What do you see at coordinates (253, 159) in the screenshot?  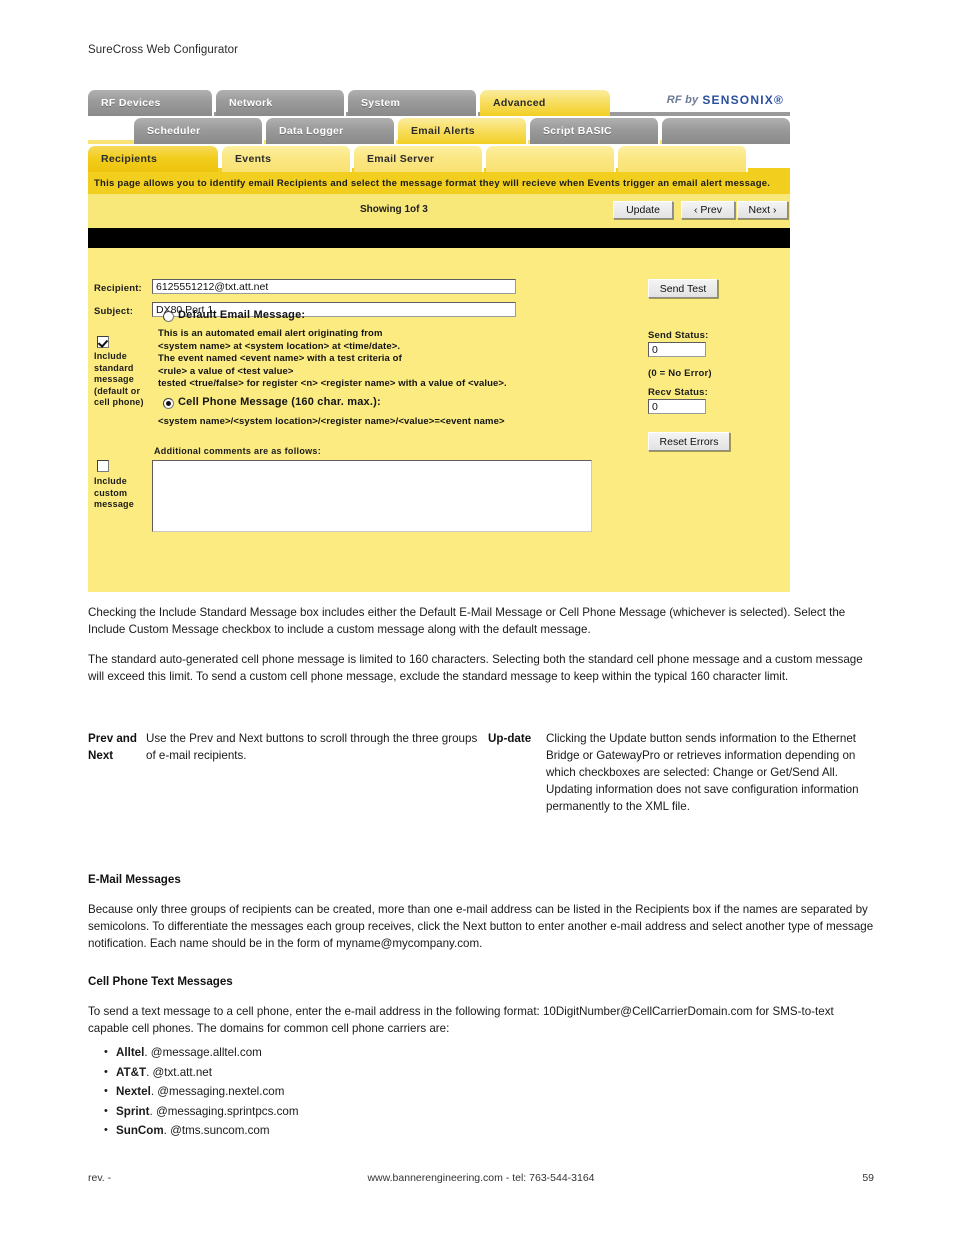 I see `tab-events-label: Events` at bounding box center [253, 159].